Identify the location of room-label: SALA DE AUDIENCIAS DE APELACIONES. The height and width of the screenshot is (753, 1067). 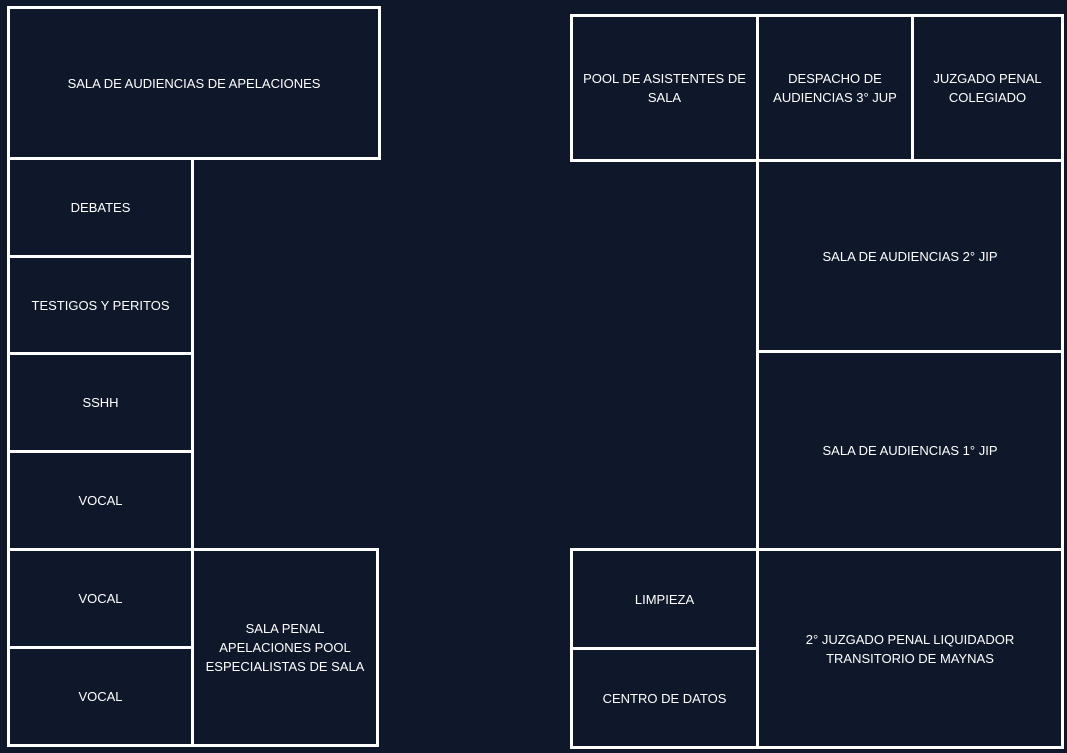
(194, 83).